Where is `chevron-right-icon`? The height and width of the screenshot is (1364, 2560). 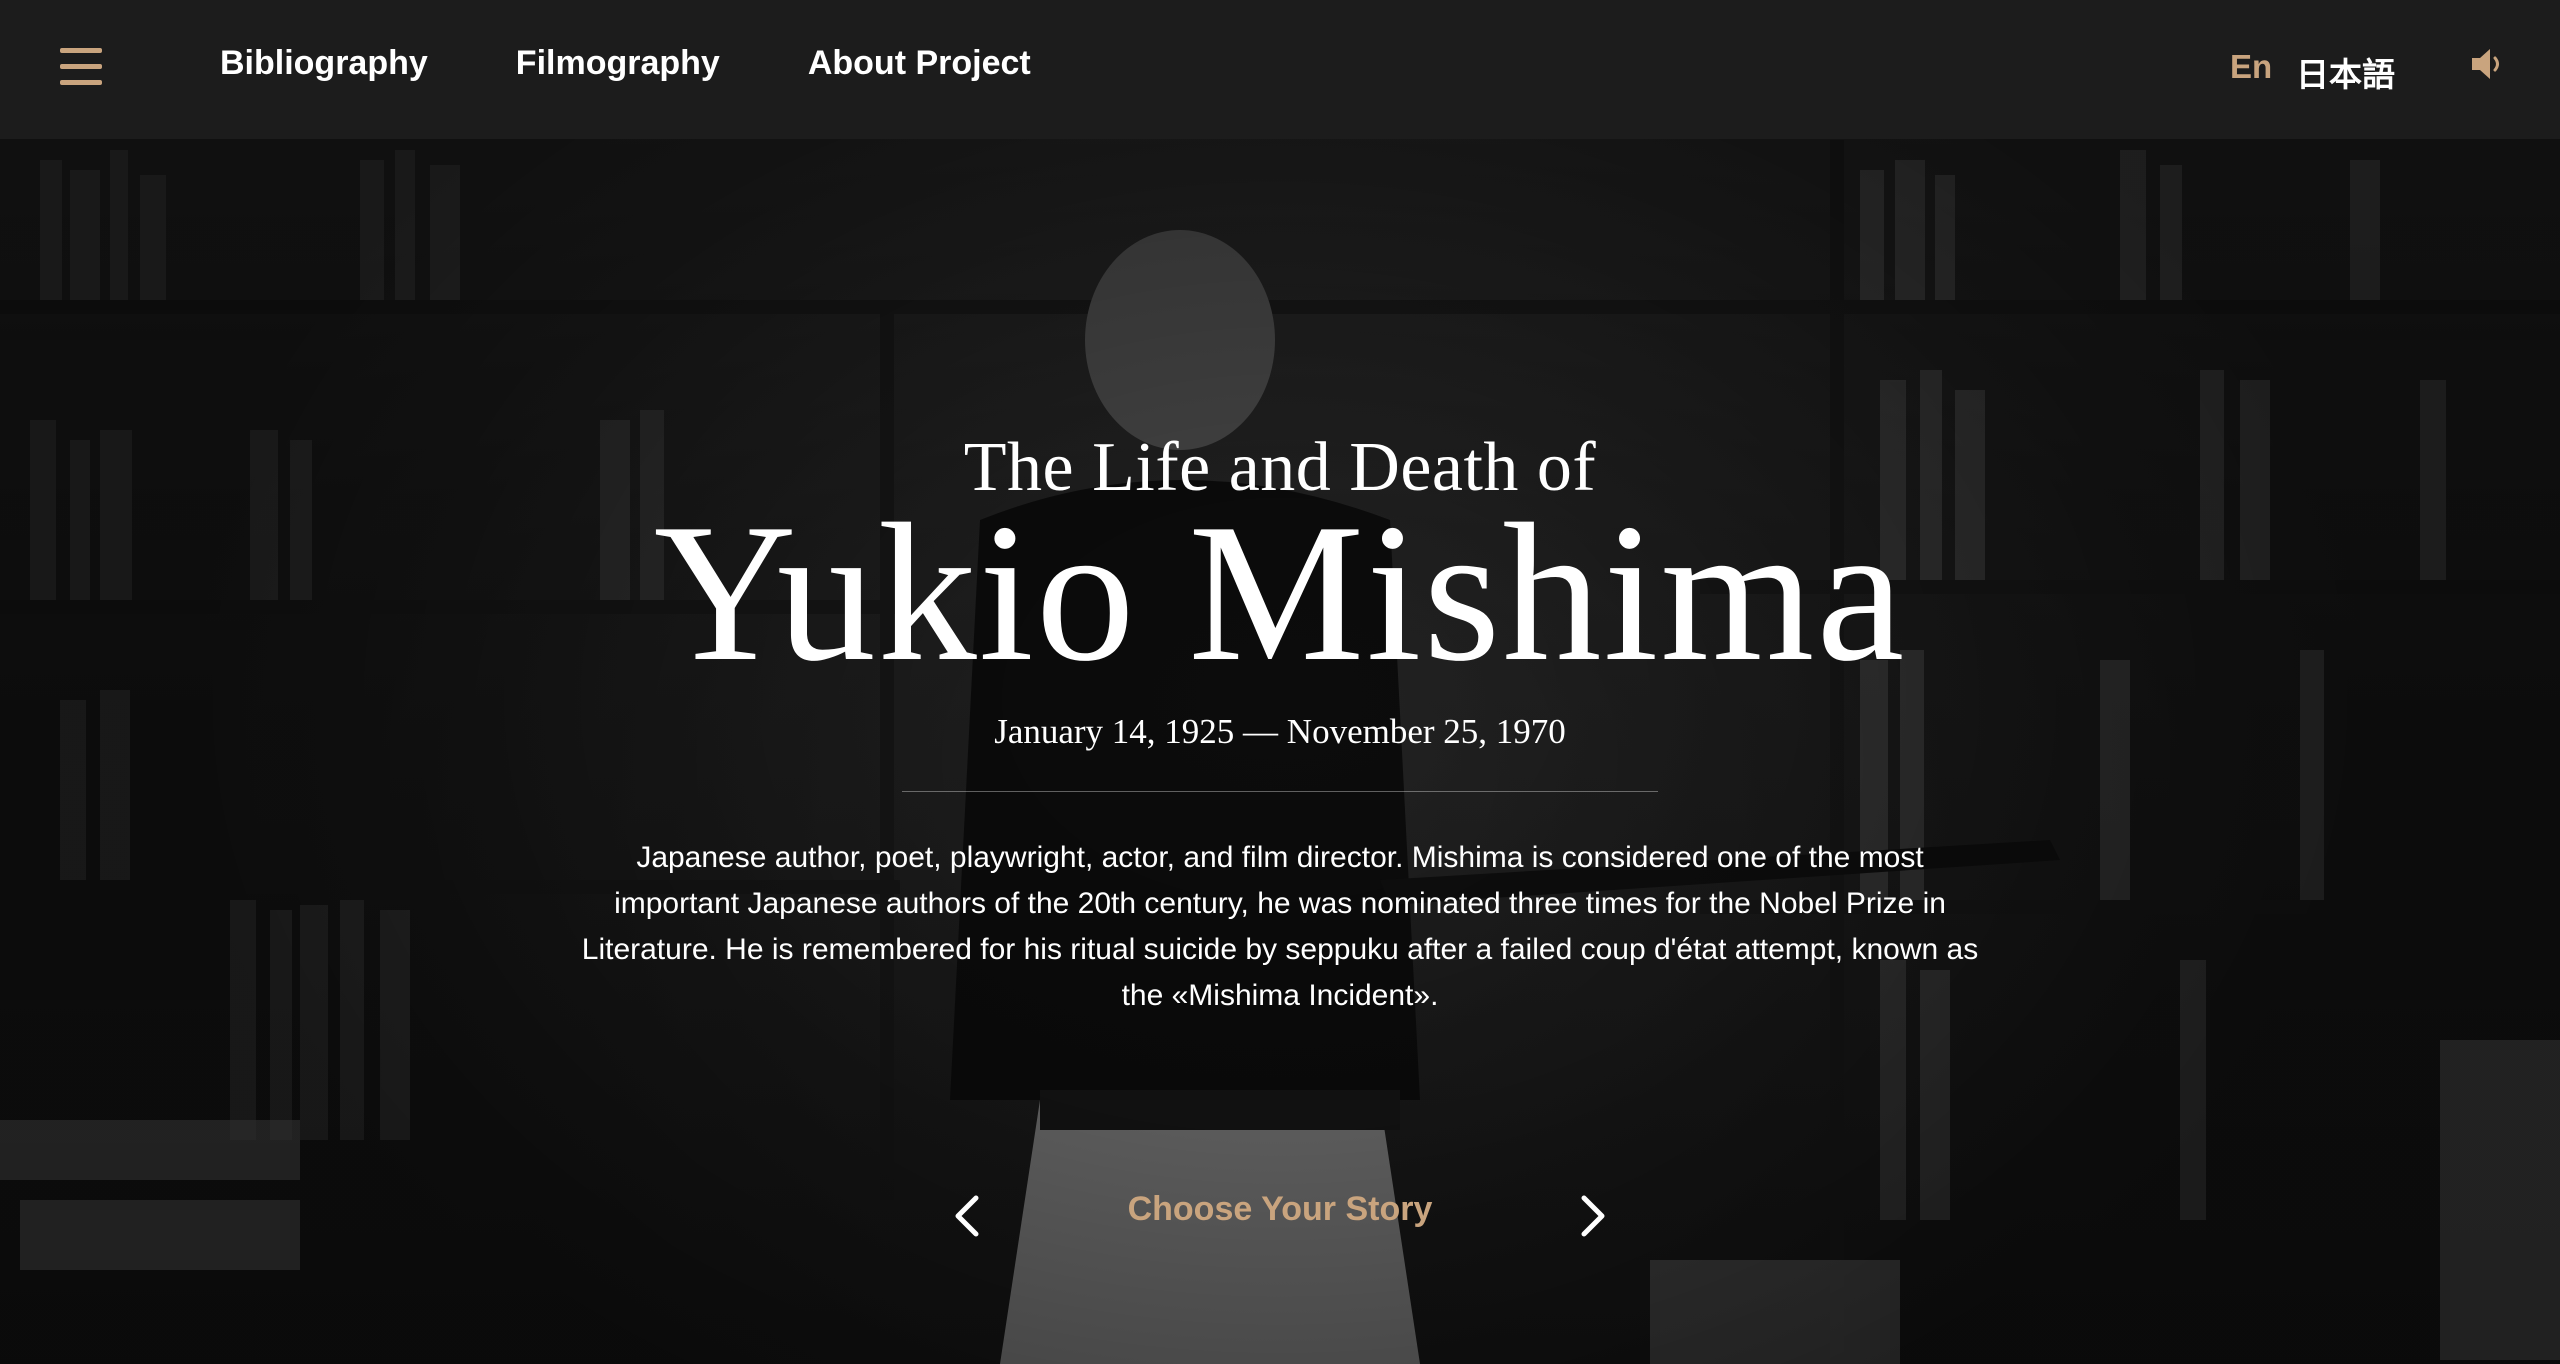 chevron-right-icon is located at coordinates (1593, 1216).